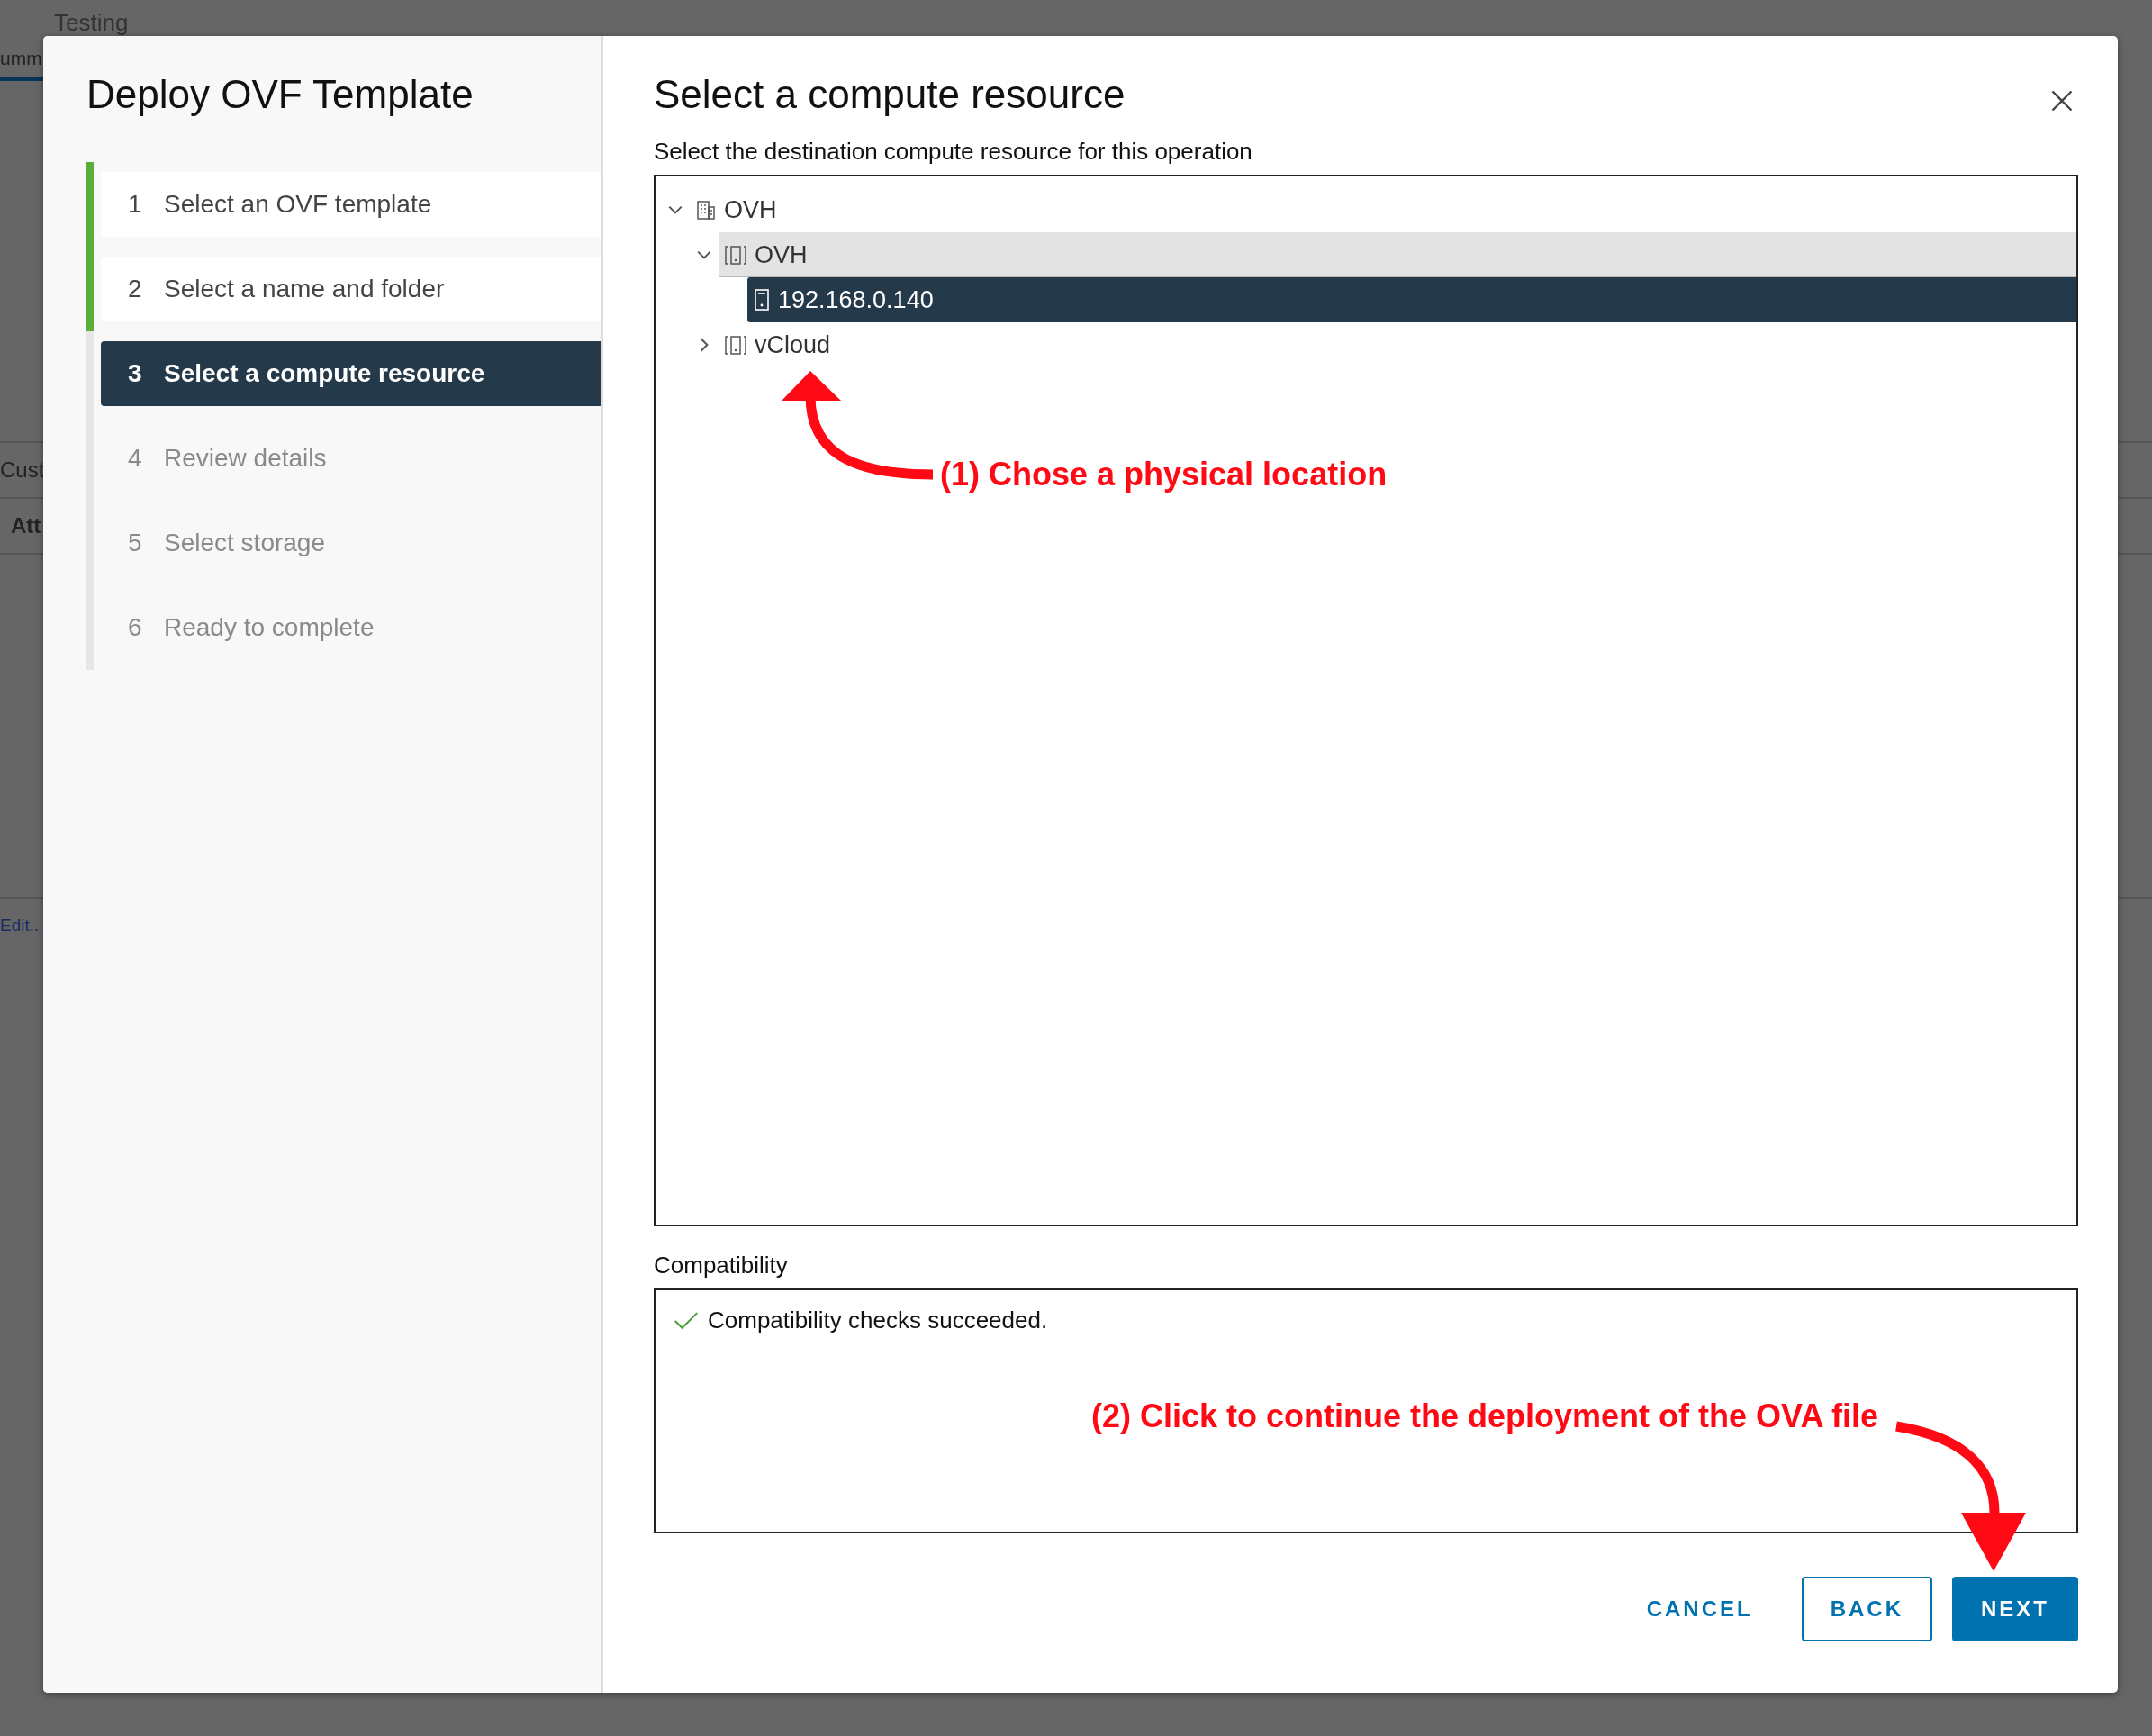  What do you see at coordinates (280, 94) in the screenshot?
I see `dialog-title: Deploy OVF Template` at bounding box center [280, 94].